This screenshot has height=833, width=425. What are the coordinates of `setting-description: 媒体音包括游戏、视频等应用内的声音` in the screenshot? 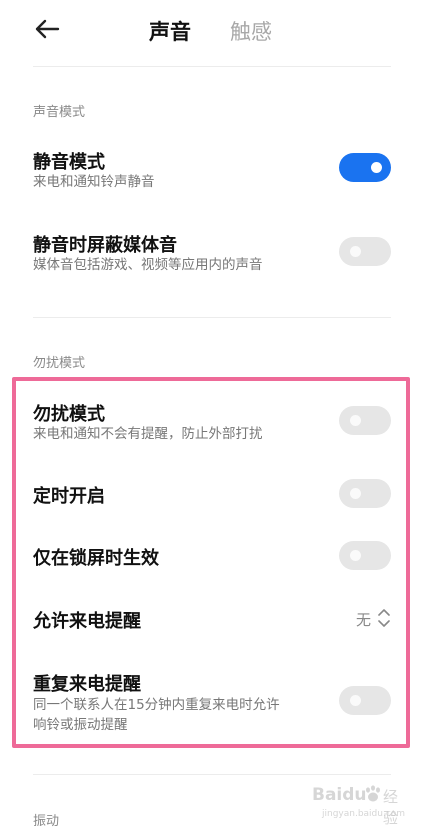 It's located at (148, 265).